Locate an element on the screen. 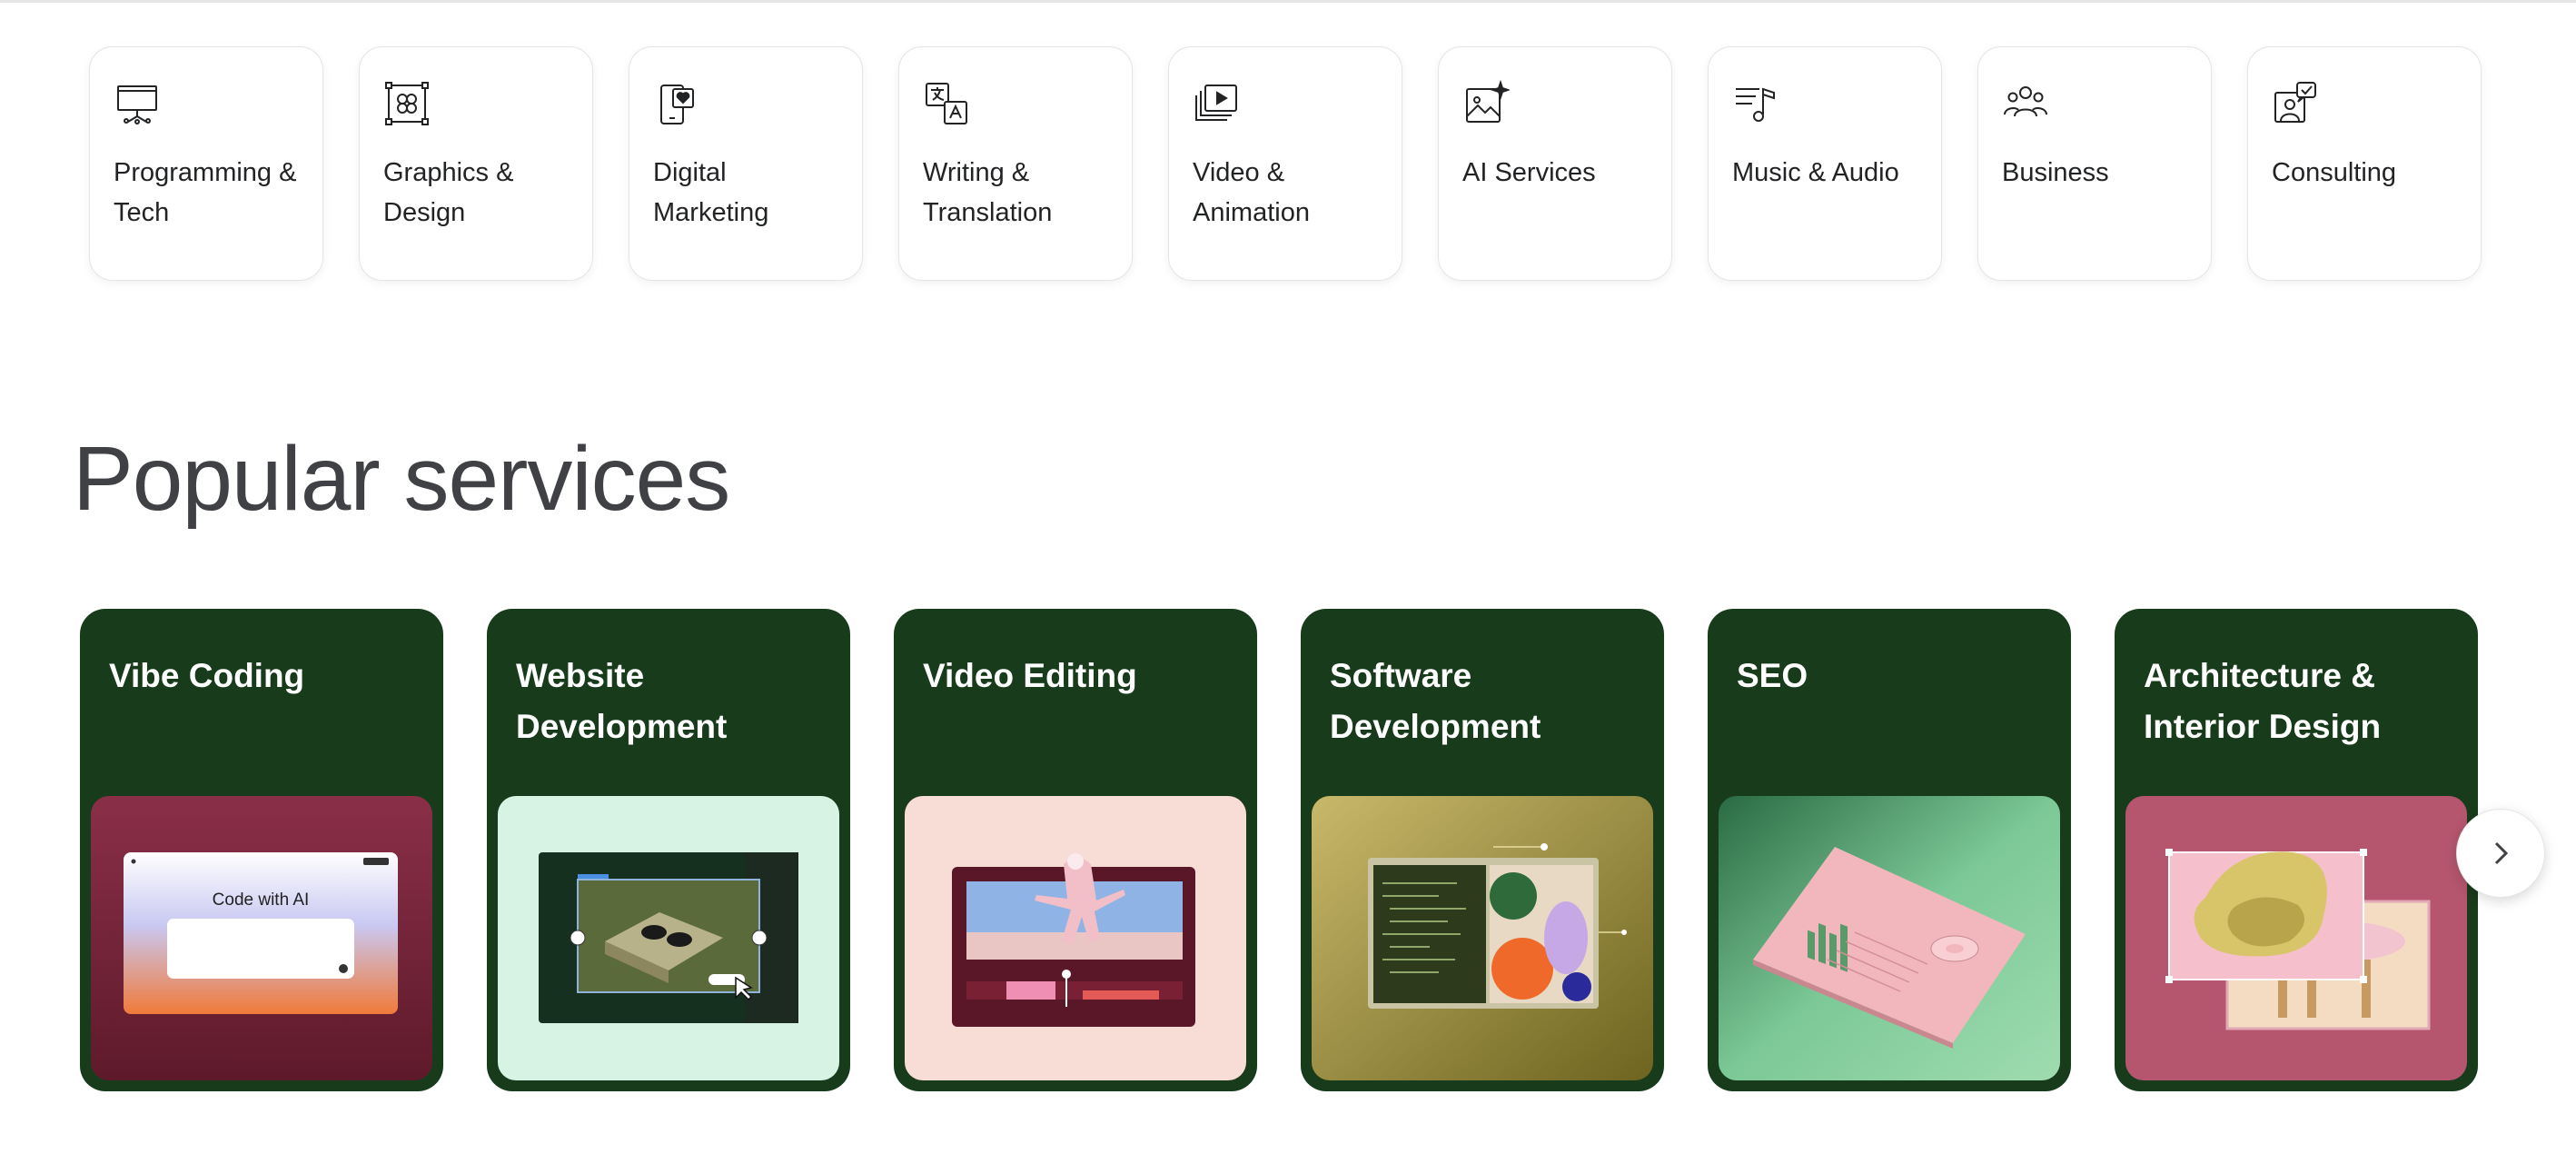 Image resolution: width=2576 pixels, height=1174 pixels. category-label: AI Services is located at coordinates (1529, 172).